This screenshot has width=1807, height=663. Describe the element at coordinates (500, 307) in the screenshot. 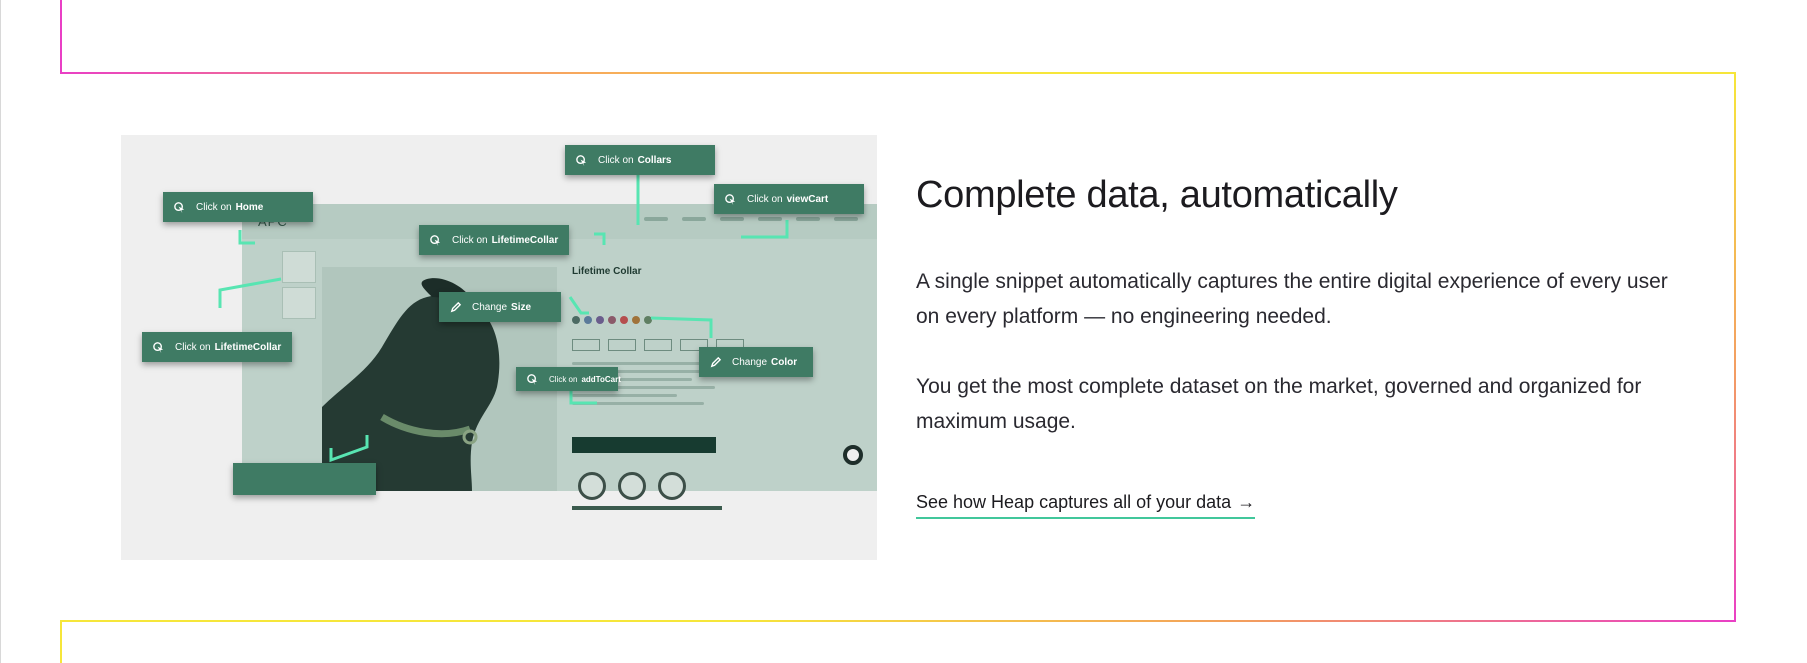

I see `tag-change-size: Change Size` at that location.